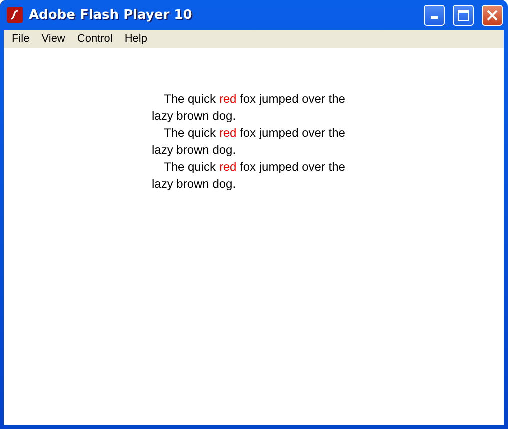 Image resolution: width=508 pixels, height=429 pixels. I want to click on close-button, so click(492, 15).